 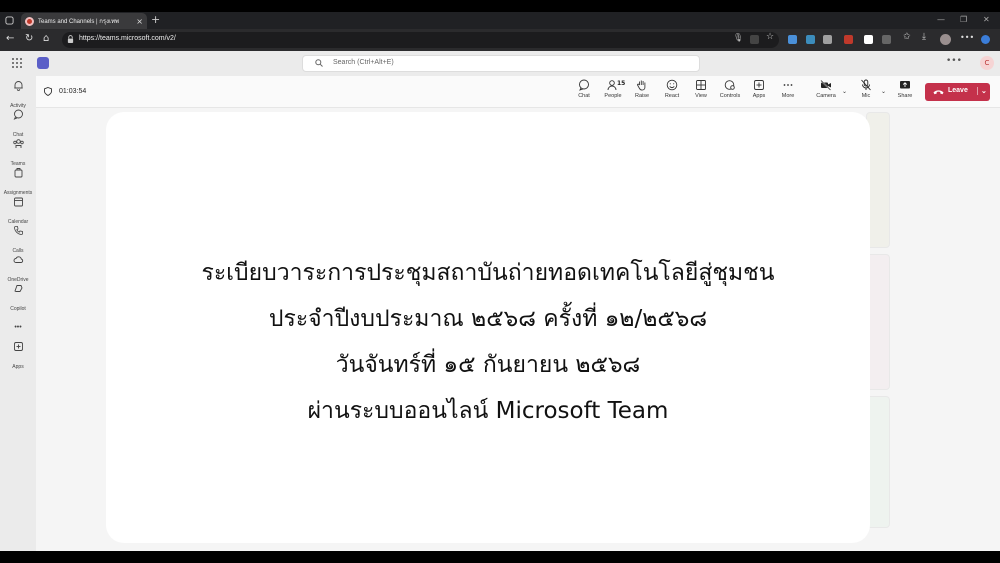 I want to click on extension-download-icon, so click(x=792, y=39).